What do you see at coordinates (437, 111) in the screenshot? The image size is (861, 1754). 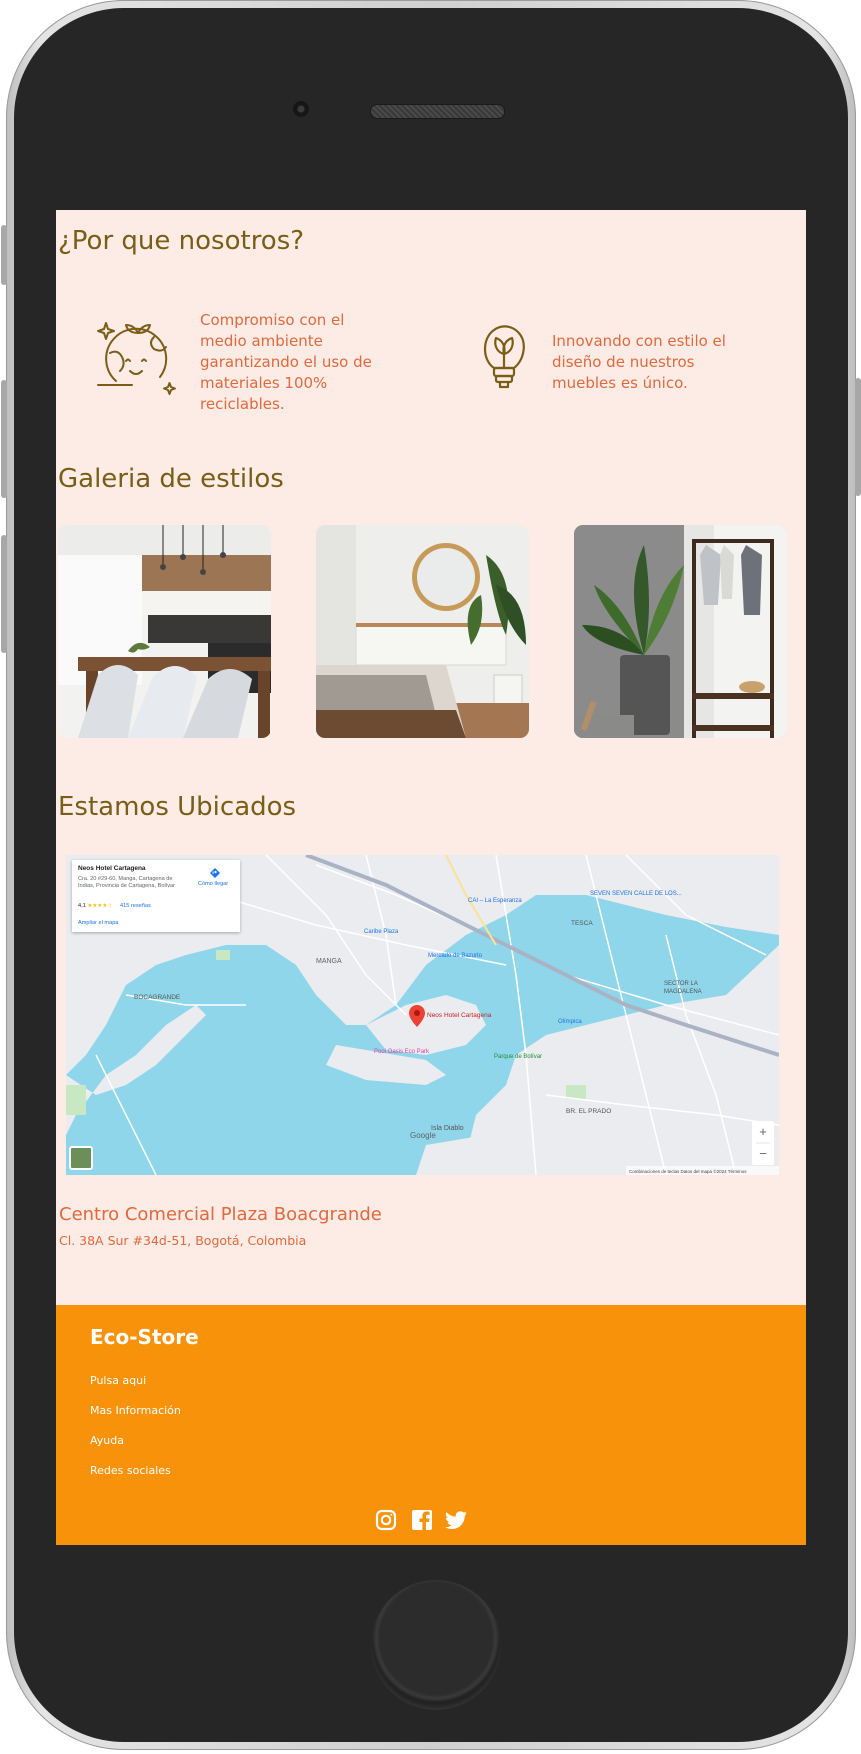 I see `earpiece-speaker` at bounding box center [437, 111].